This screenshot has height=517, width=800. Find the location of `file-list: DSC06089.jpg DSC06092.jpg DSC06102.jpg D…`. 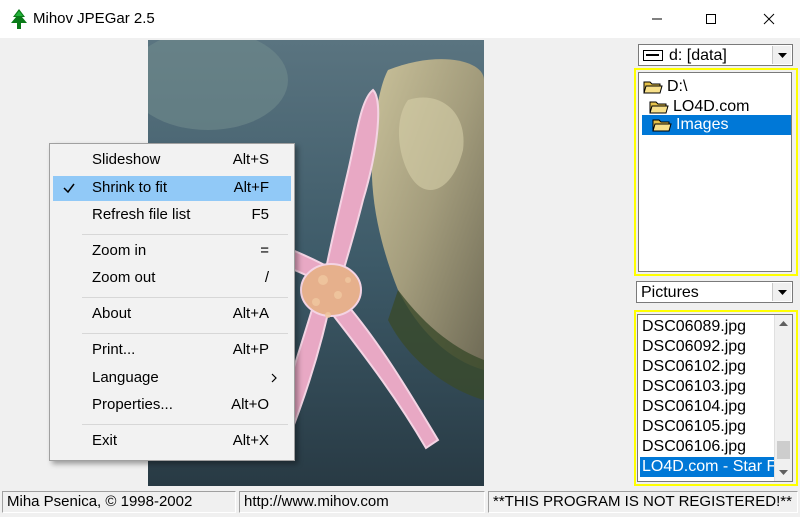

file-list: DSC06089.jpg DSC06092.jpg DSC06102.jpg D… is located at coordinates (715, 398).